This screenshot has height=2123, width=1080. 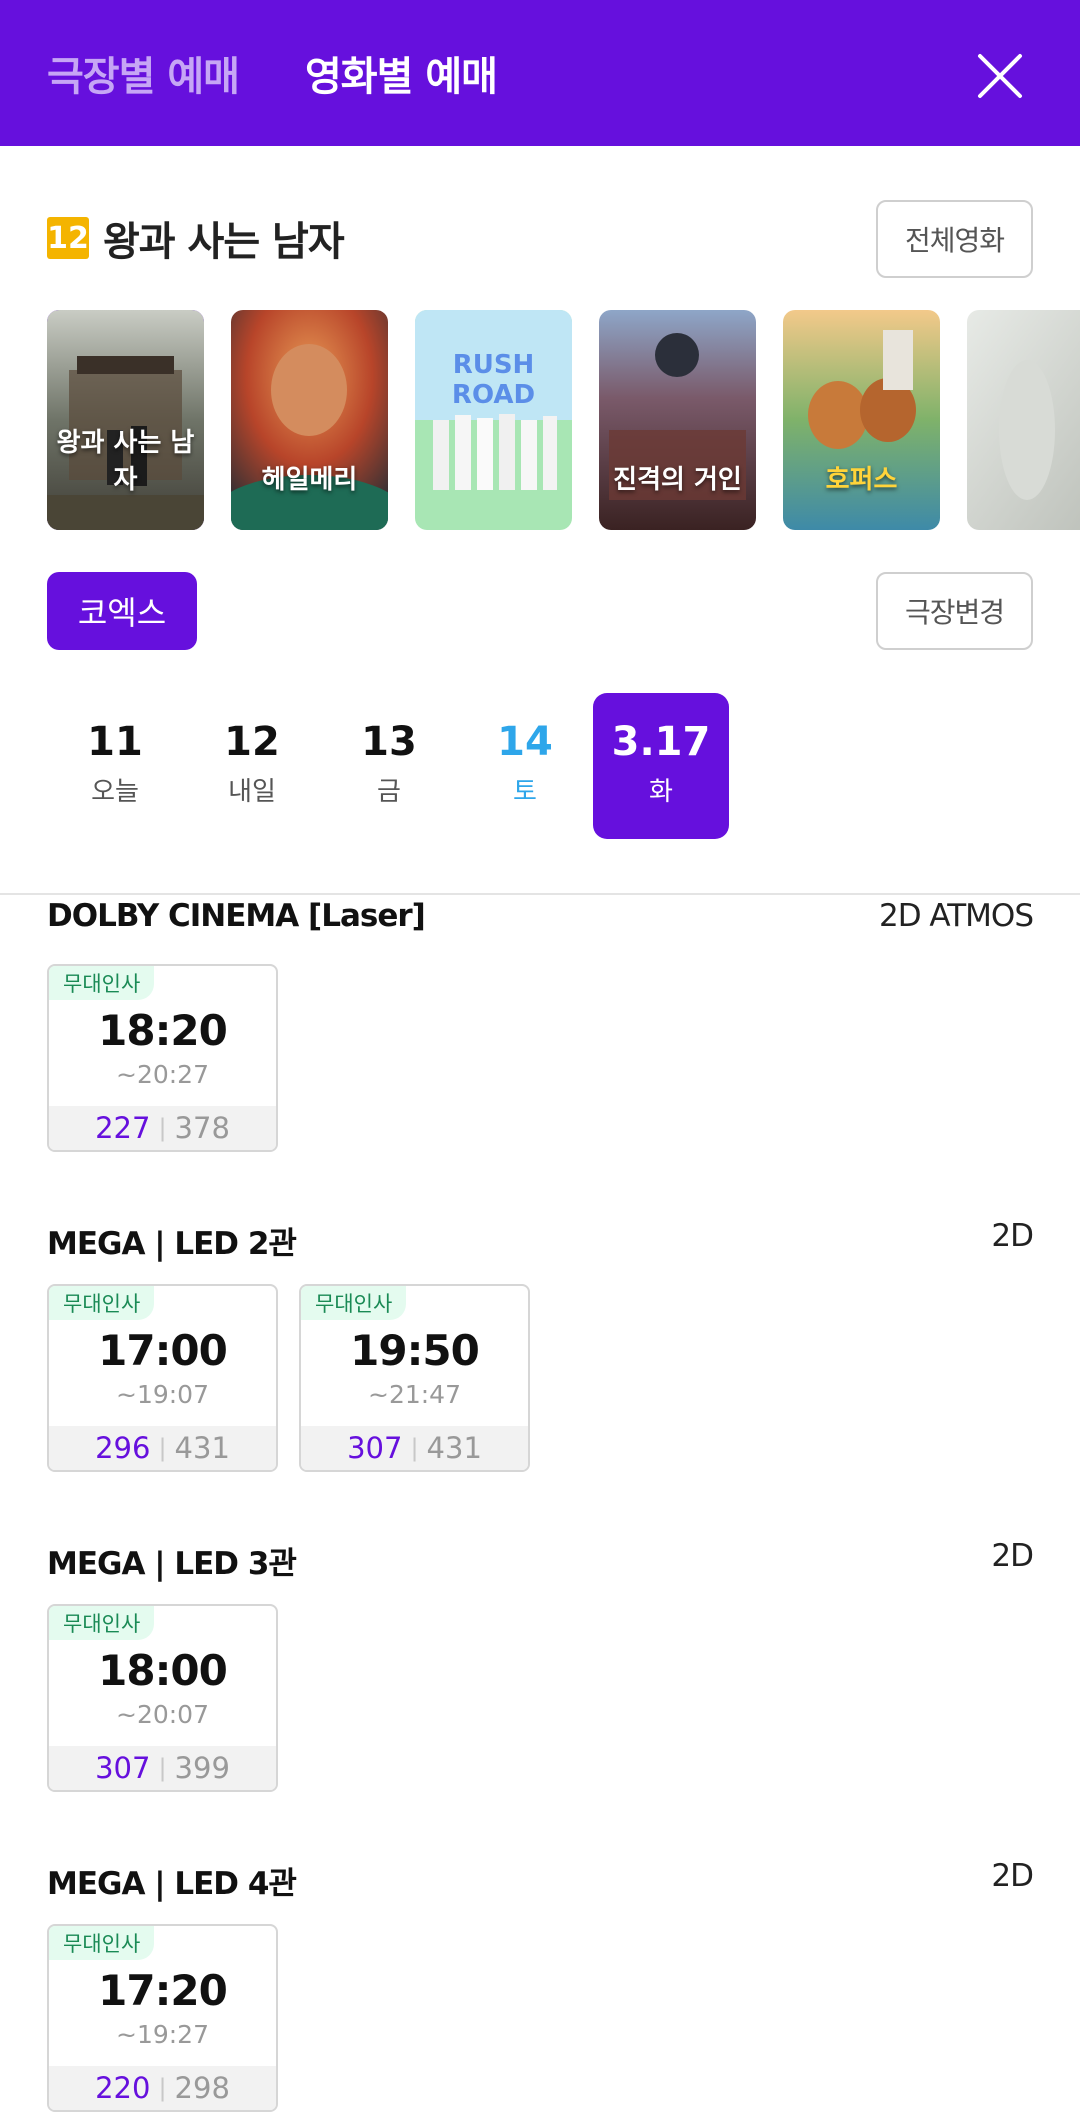 What do you see at coordinates (661, 792) in the screenshot?
I see `date-weekday: 화` at bounding box center [661, 792].